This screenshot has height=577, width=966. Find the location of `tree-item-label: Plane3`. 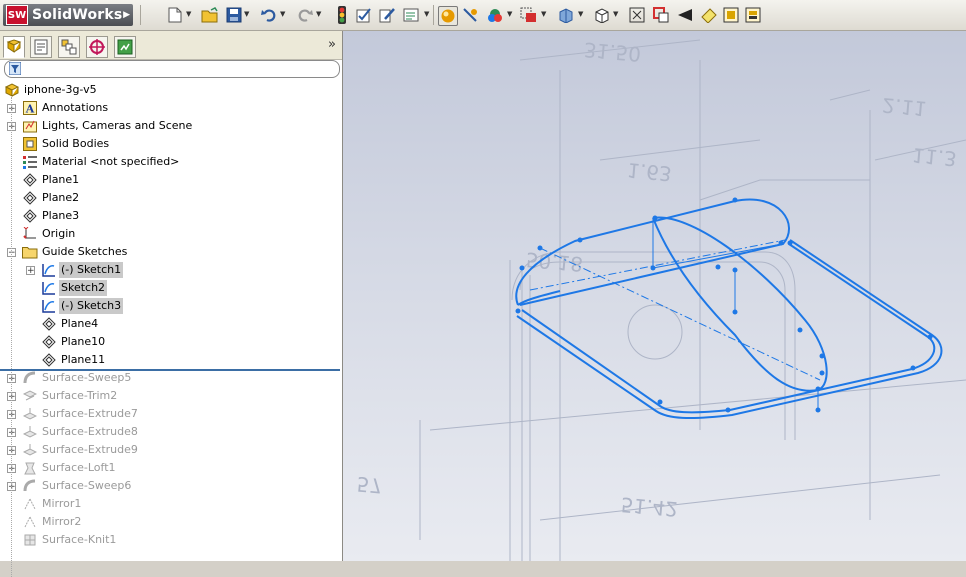

tree-item-label: Plane3 is located at coordinates (61, 215).